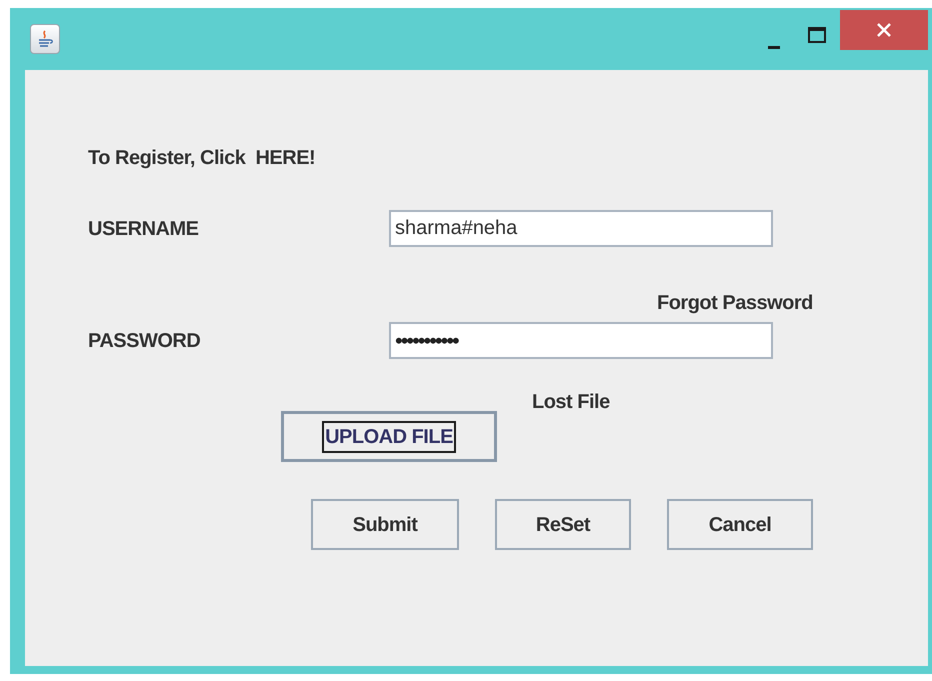 This screenshot has width=932, height=681. I want to click on dialog-button: ReSet, so click(563, 524).